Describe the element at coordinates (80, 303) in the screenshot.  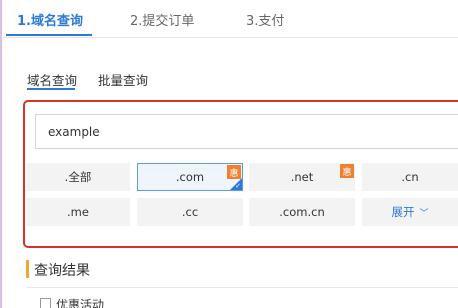
I see `promo-label: 优惠活动` at that location.